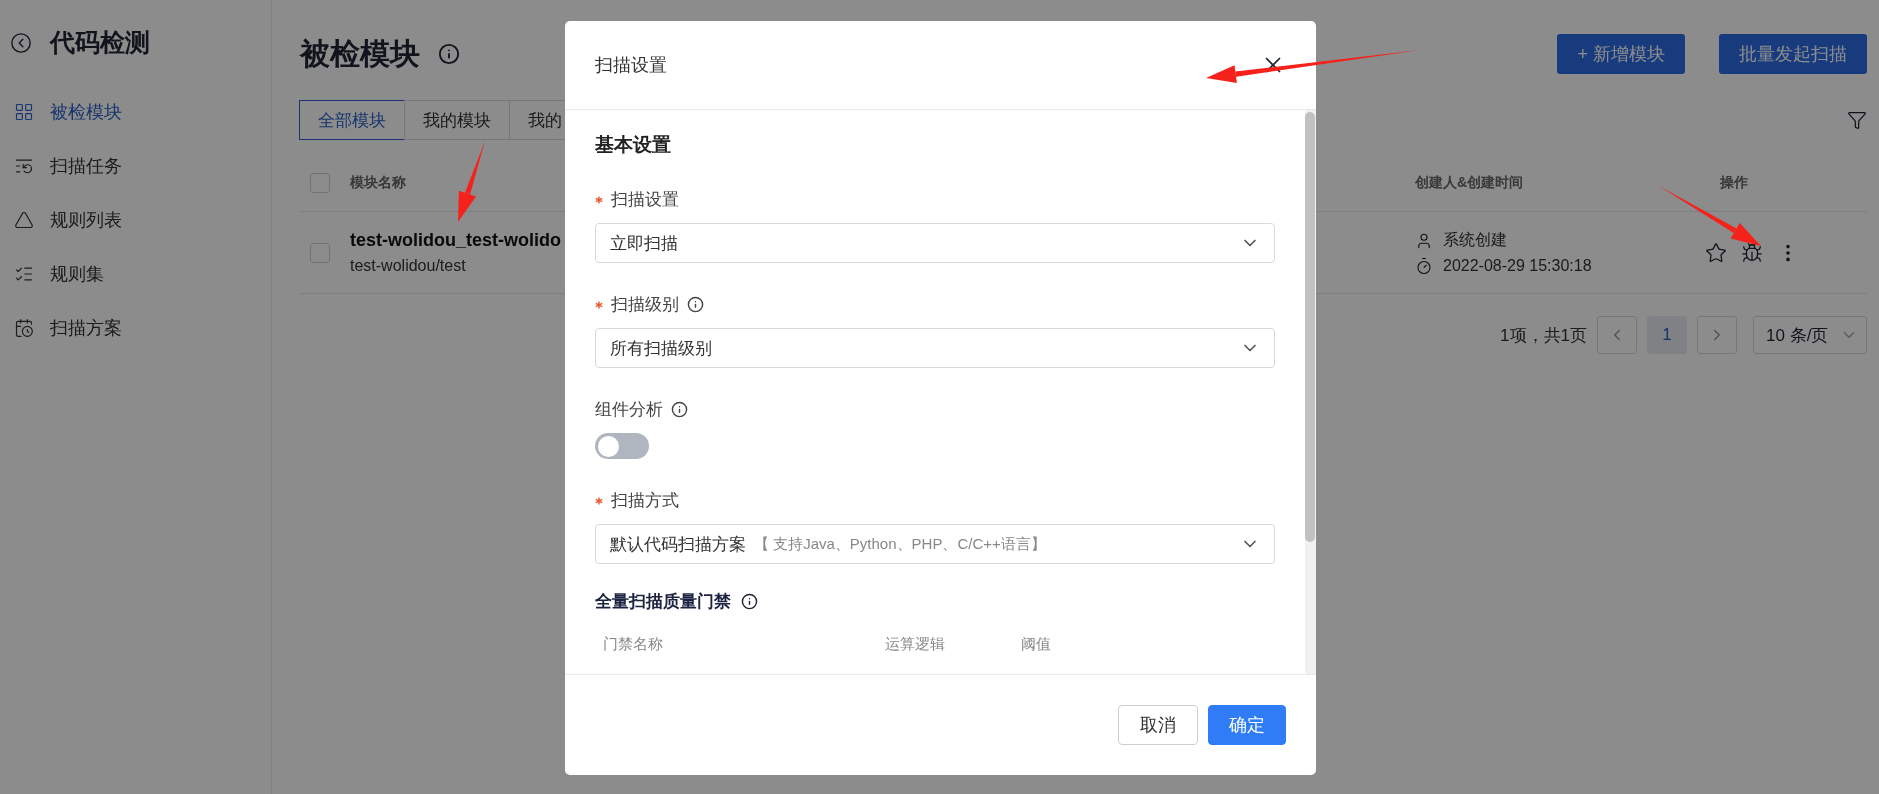 This screenshot has height=794, width=1879. I want to click on section-title: 基本设置, so click(633, 145).